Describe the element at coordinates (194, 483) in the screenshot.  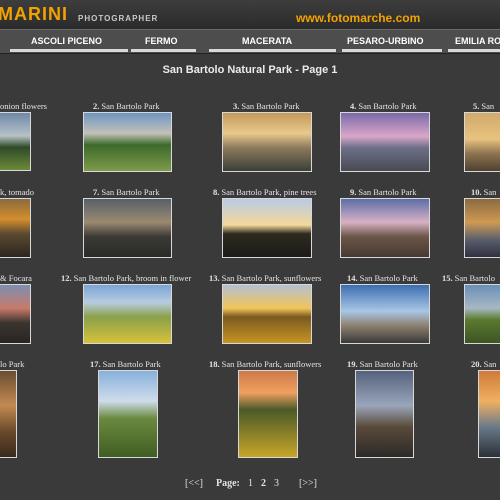
I see `pager-prev-button: [<<]` at that location.